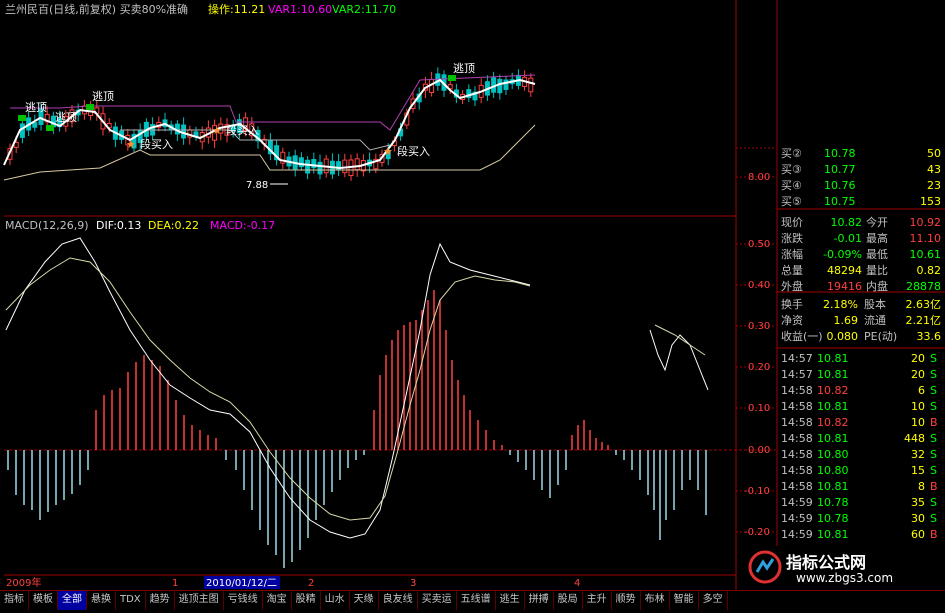  I want to click on stat-value: -0.09%, so click(842, 254).